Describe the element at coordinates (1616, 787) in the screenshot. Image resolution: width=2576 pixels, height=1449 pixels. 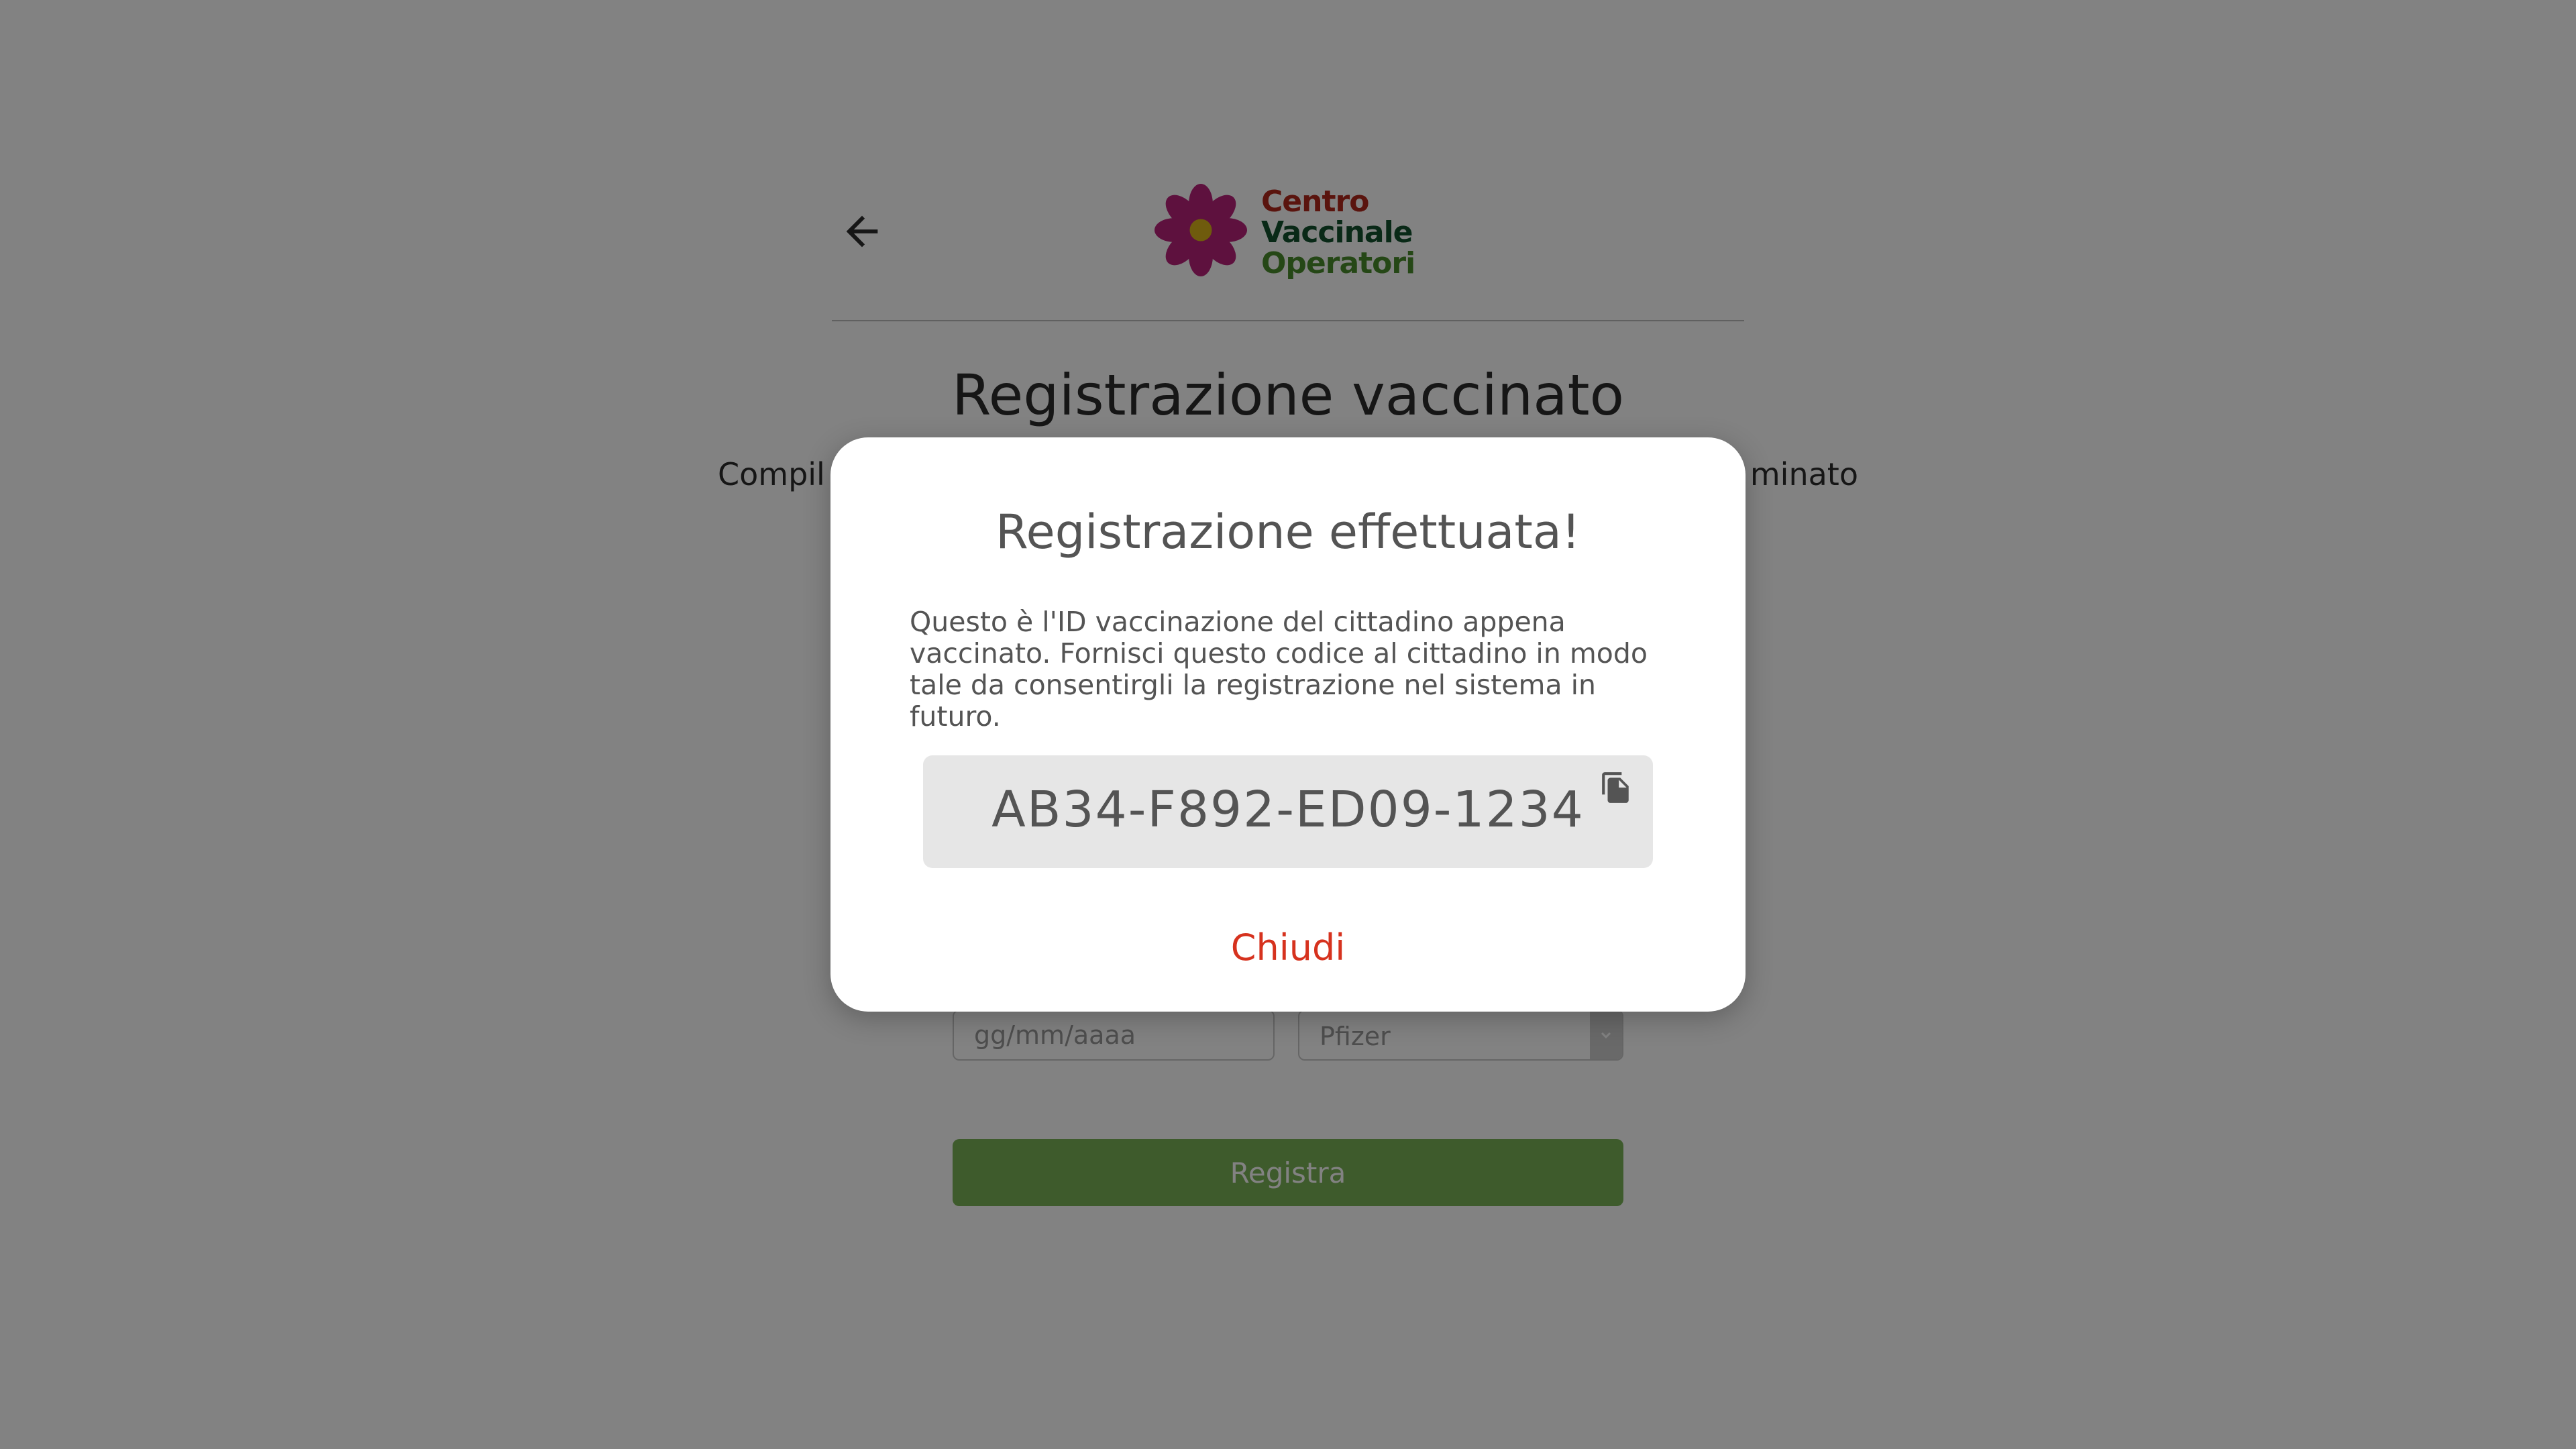
I see `copy-icon` at that location.